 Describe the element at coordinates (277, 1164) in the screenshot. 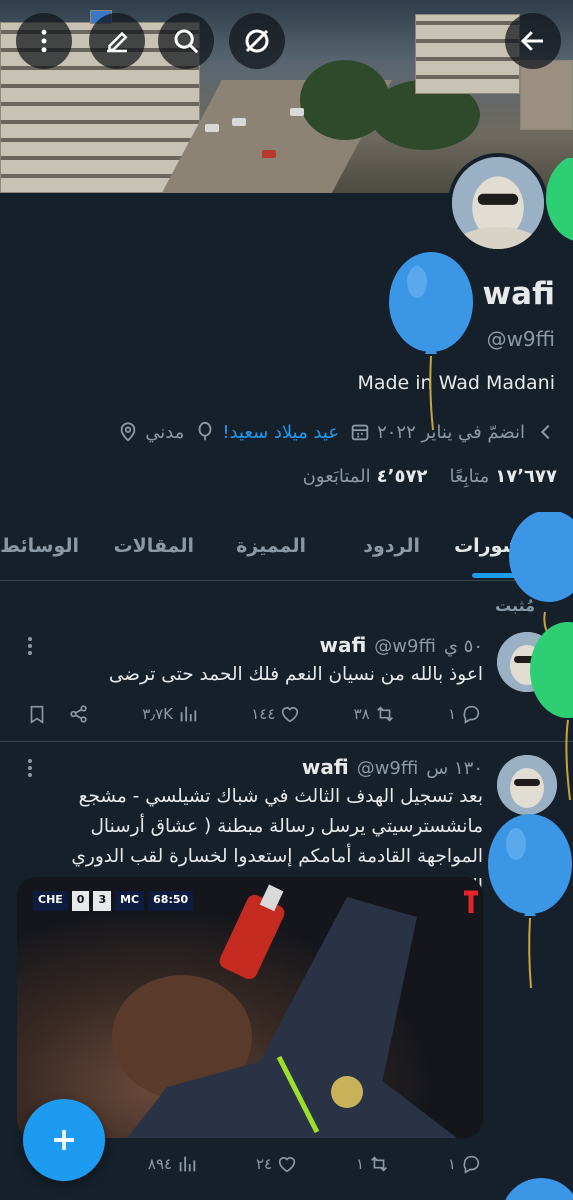

I see `like-button: ٢٤` at that location.